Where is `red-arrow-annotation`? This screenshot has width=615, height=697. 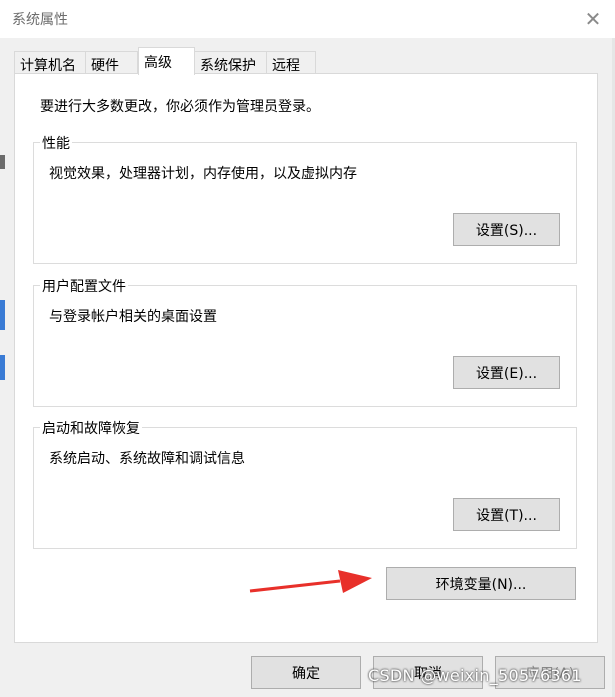
red-arrow-annotation is located at coordinates (310, 581).